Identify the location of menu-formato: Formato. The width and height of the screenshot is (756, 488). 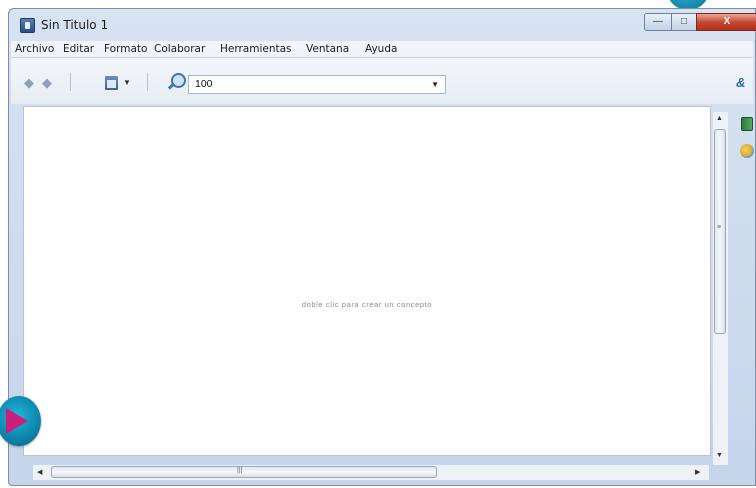
(125, 49).